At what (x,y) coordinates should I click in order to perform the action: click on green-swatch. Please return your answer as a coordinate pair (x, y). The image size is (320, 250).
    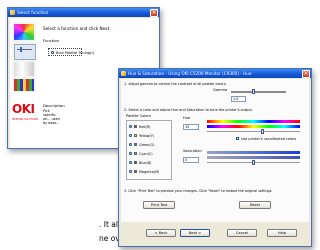
    Looking at the image, I should click on (135, 144).